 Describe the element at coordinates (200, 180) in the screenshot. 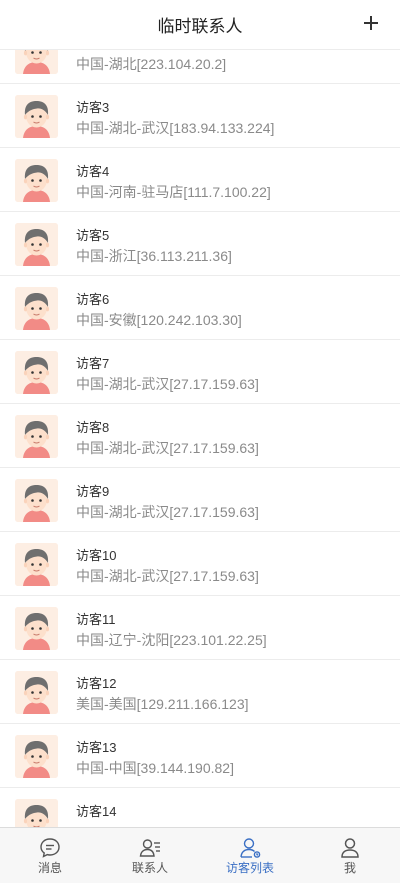

I see `list-item: 访客4 中国-河南-驻马店[111.7.100.22]` at that location.